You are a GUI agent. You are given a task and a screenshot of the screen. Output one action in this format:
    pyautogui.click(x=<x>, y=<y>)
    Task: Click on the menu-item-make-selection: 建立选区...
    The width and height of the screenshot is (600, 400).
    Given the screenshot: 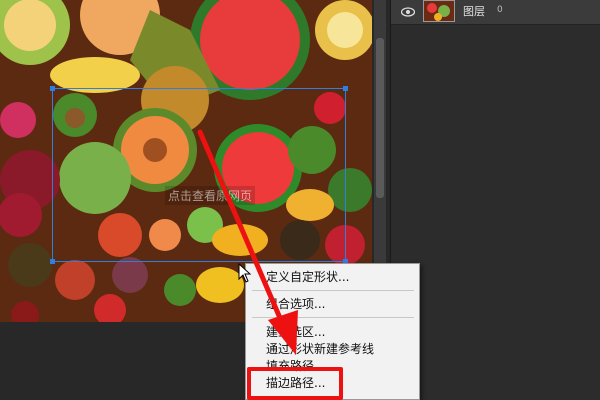 What is the action you would take?
    pyautogui.click(x=332, y=332)
    